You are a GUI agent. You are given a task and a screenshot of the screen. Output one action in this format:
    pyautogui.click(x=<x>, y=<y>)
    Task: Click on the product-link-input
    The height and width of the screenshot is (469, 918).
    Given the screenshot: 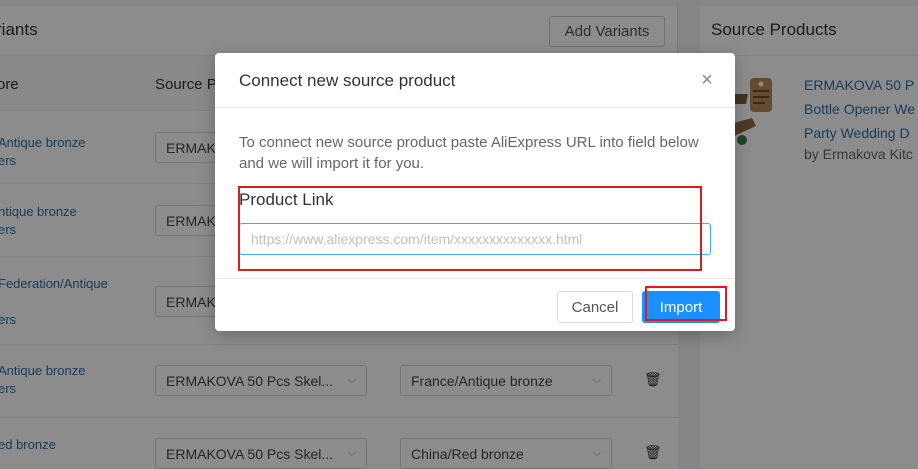 What is the action you would take?
    pyautogui.click(x=475, y=239)
    